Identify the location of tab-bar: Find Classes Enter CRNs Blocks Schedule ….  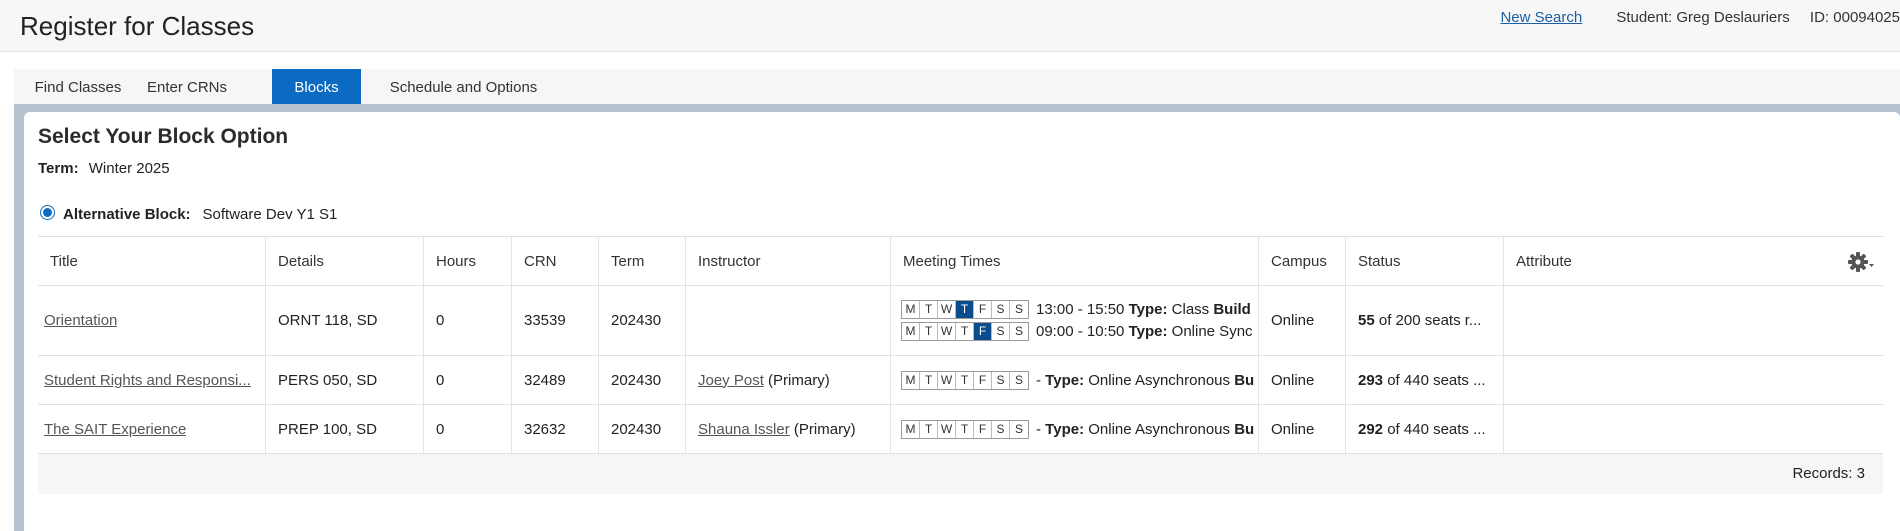
(957, 86).